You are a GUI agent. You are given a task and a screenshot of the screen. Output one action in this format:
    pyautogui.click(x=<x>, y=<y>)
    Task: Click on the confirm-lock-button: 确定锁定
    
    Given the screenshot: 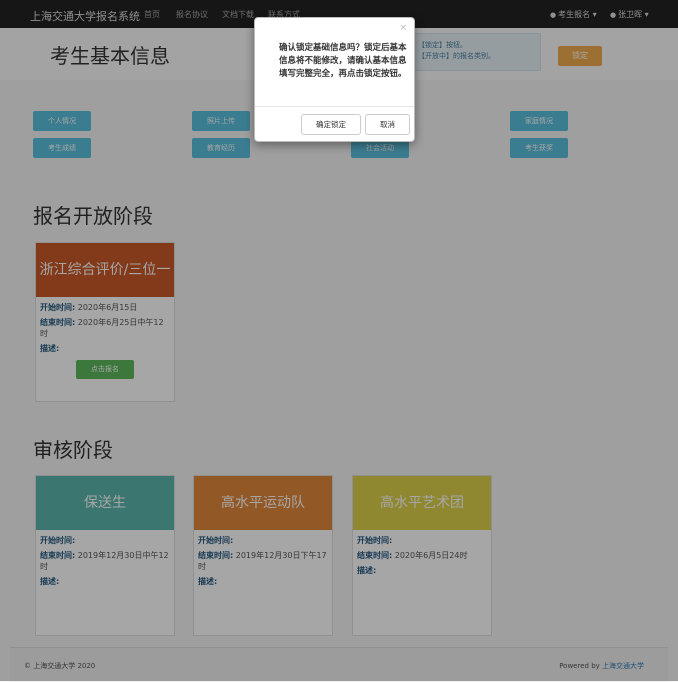 What is the action you would take?
    pyautogui.click(x=331, y=124)
    